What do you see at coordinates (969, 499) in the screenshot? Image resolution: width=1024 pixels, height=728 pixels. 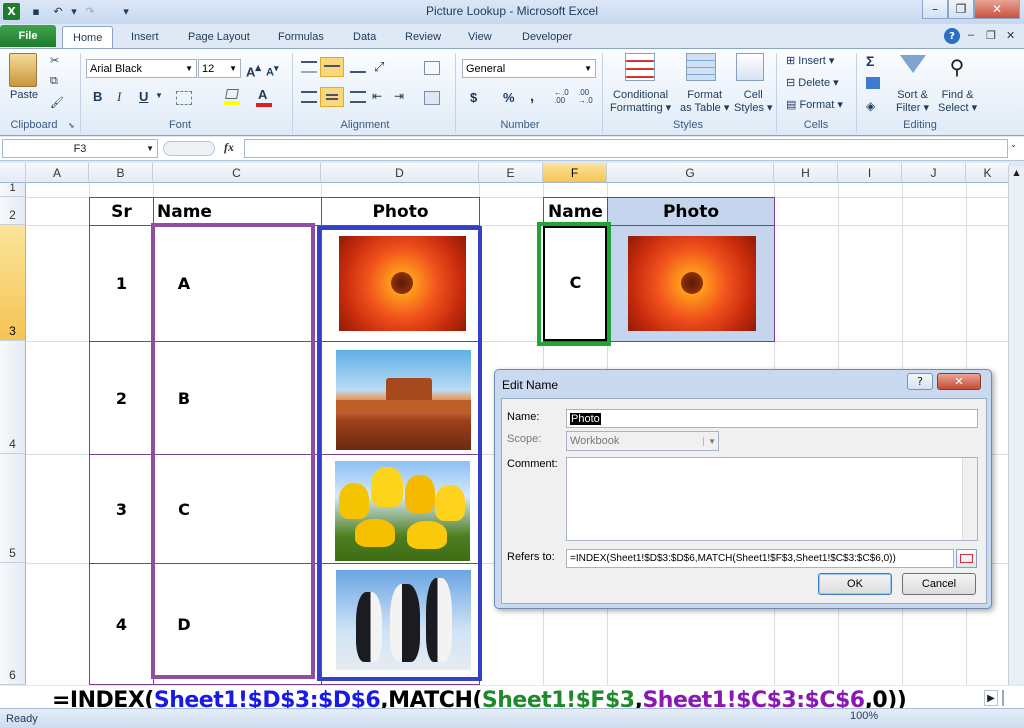 I see `comment-scrollbar` at bounding box center [969, 499].